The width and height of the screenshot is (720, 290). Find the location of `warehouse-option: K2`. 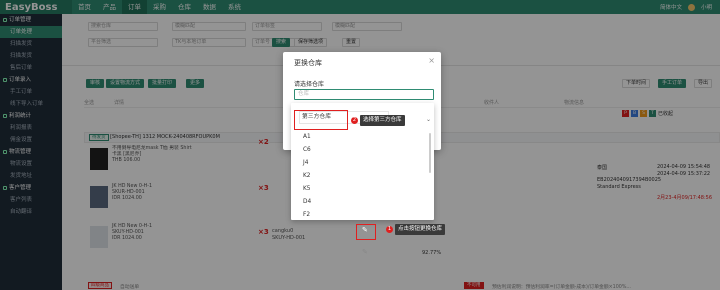

warehouse-option: K2 is located at coordinates (362, 176).